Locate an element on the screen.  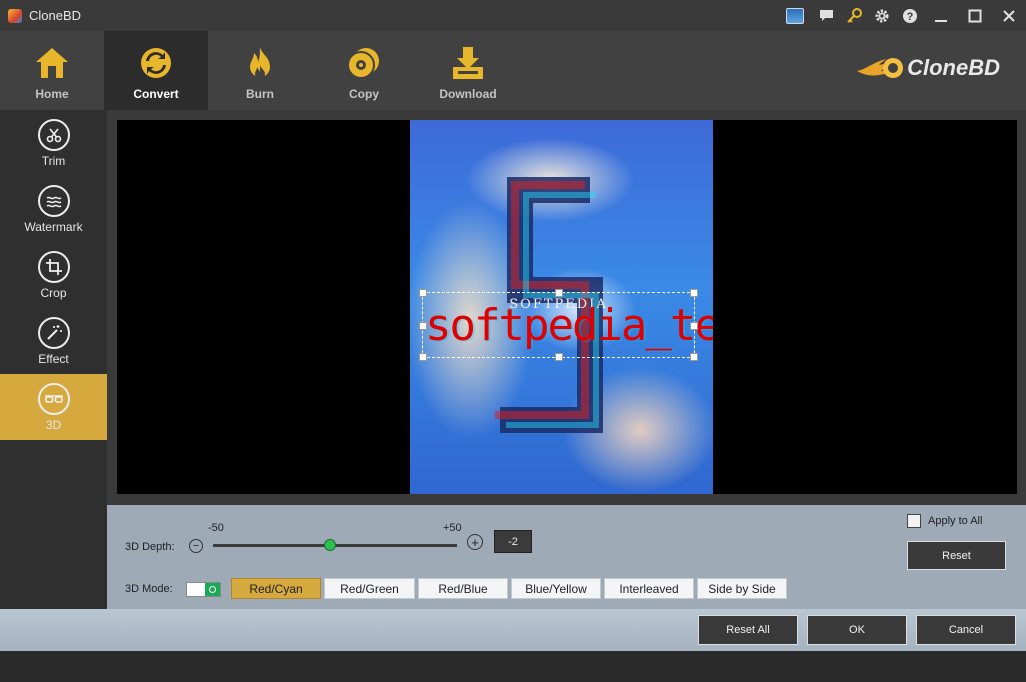
nav-convert-label: Convert is located at coordinates (156, 94).